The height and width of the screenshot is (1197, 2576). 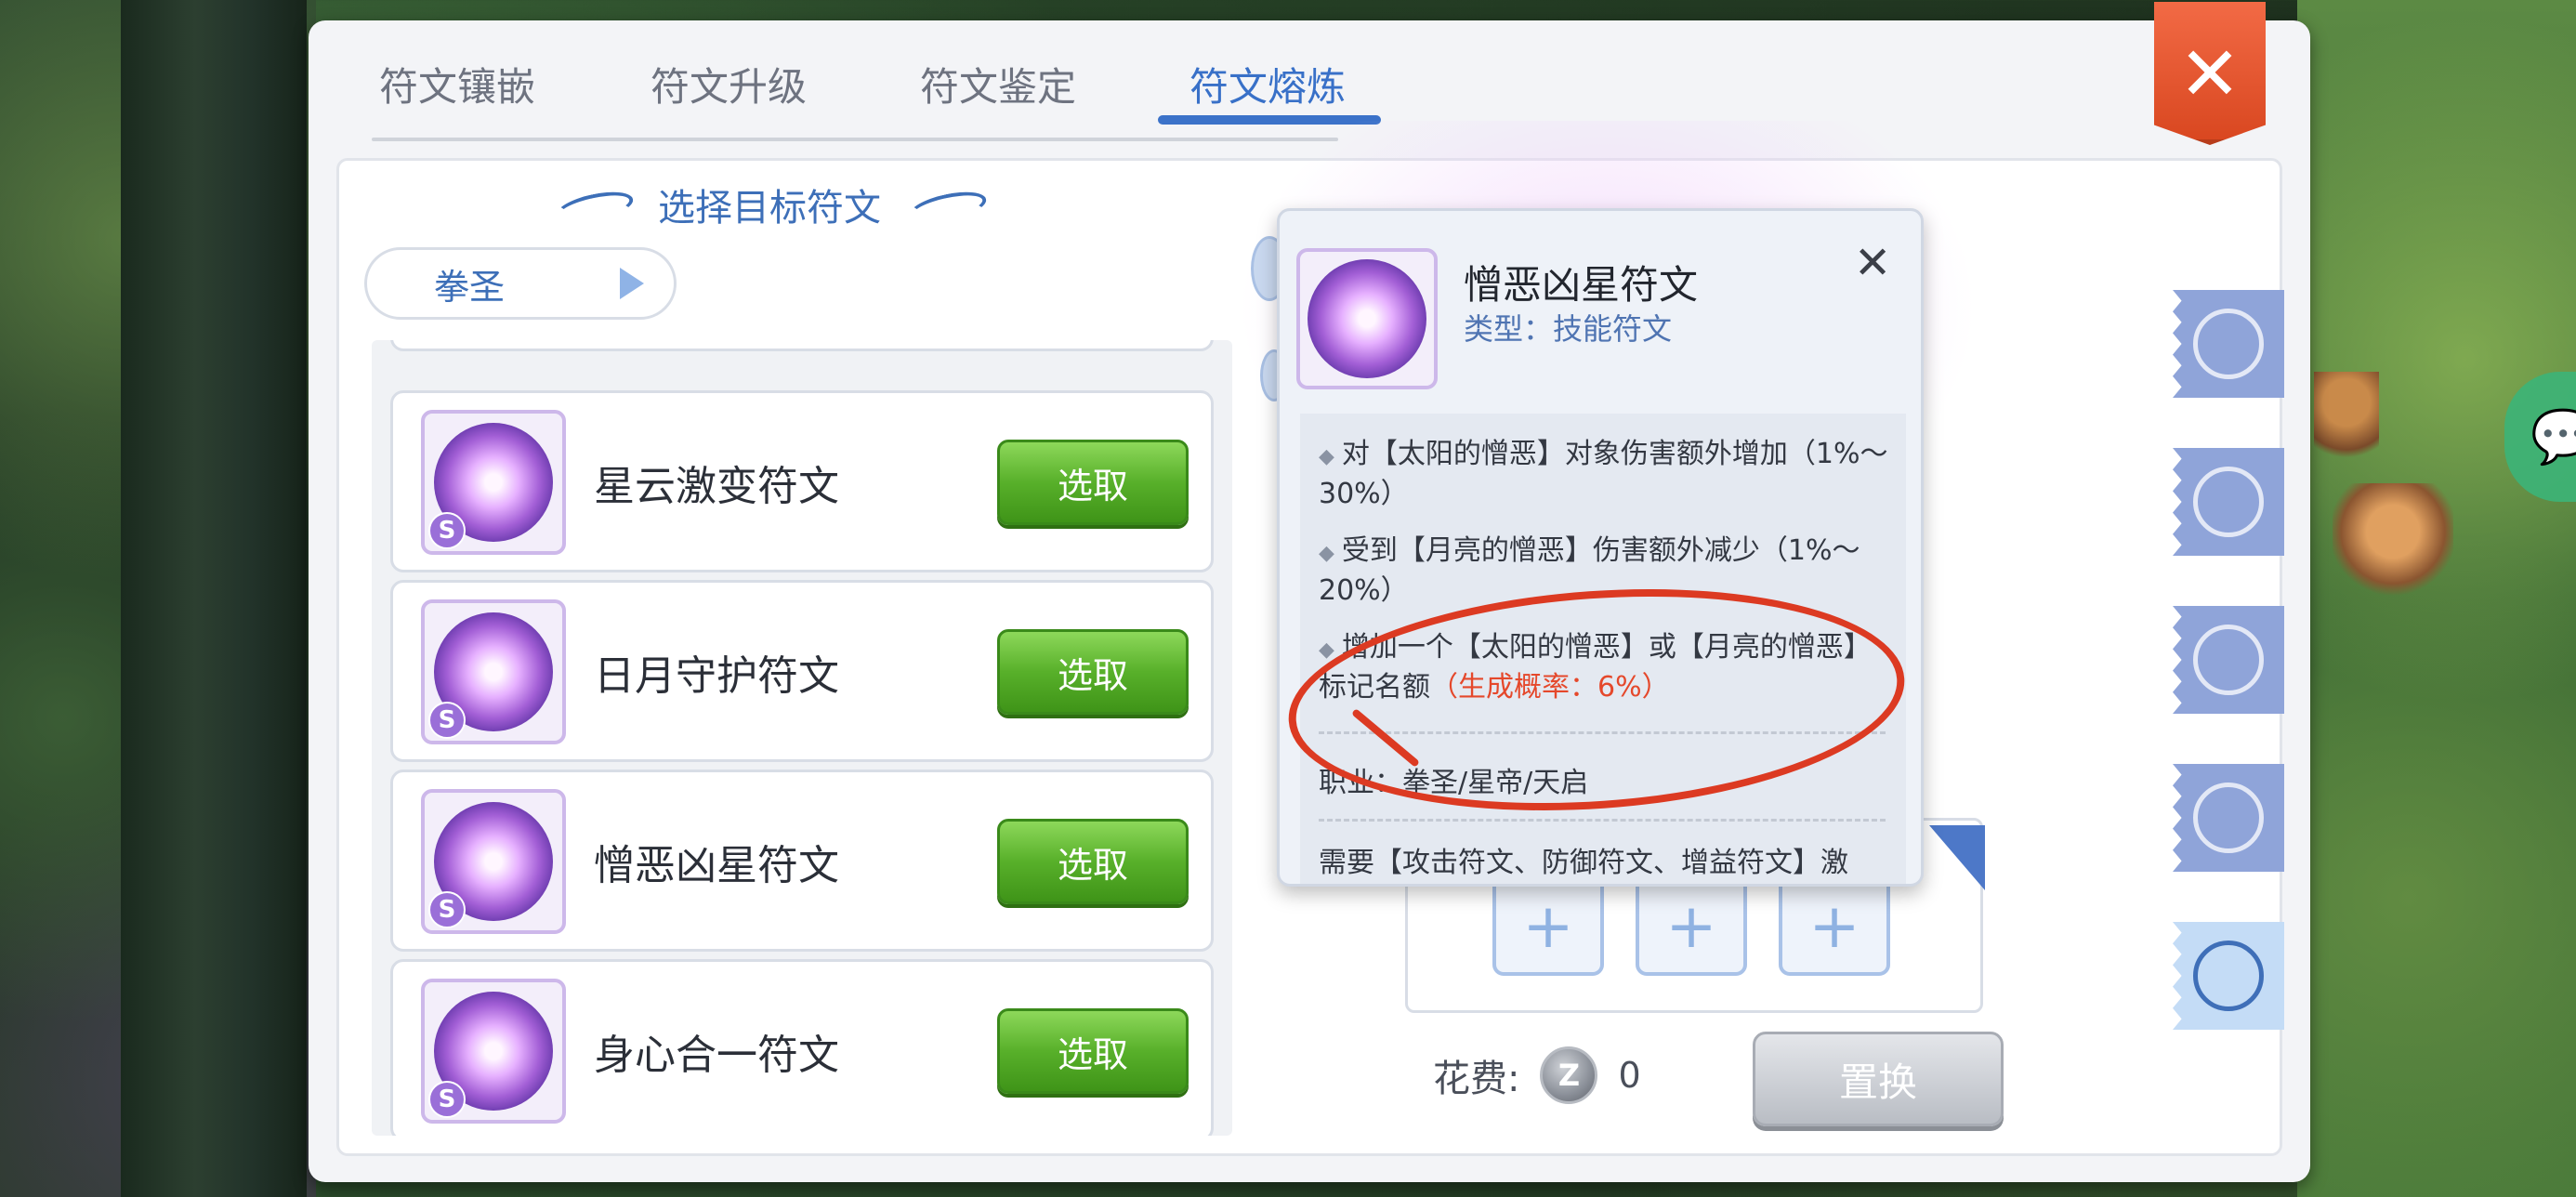 What do you see at coordinates (716, 676) in the screenshot?
I see `rune-name: 日月守护符文` at bounding box center [716, 676].